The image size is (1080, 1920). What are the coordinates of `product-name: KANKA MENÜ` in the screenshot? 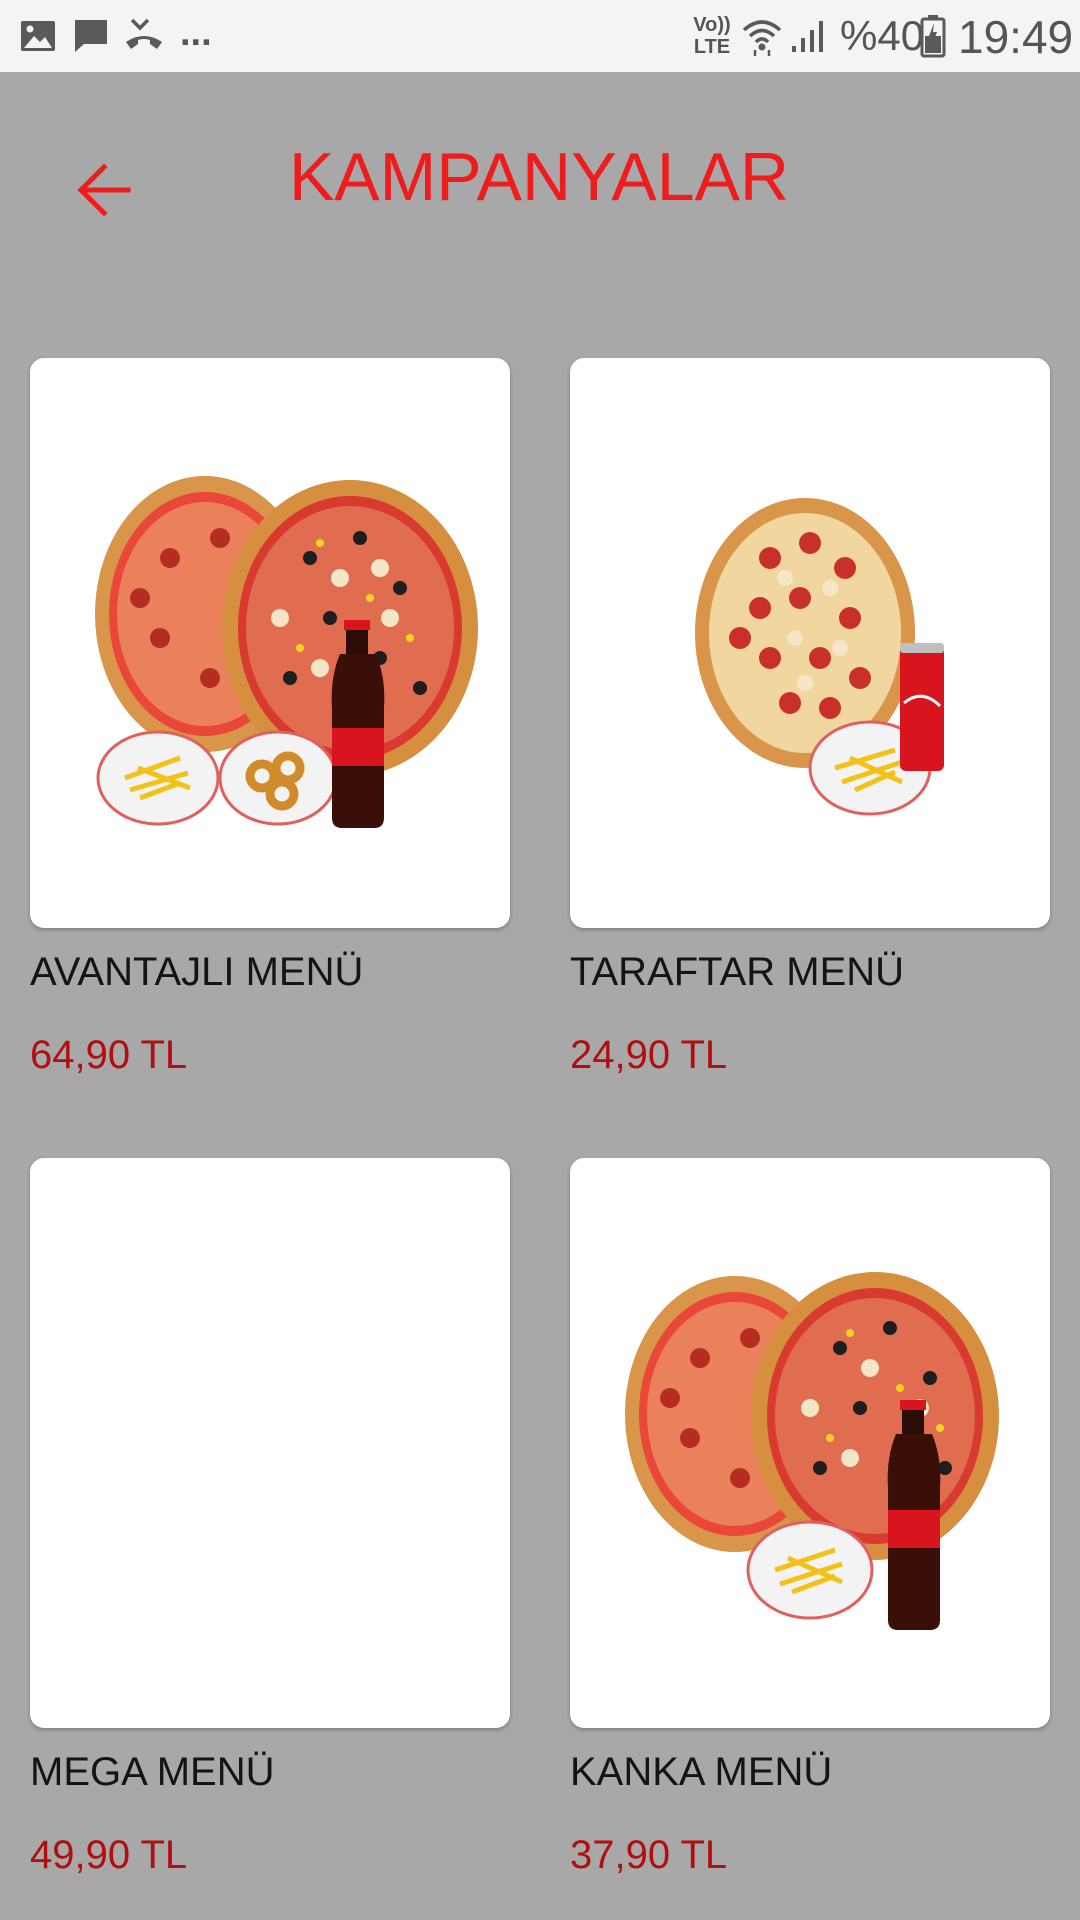 It's located at (701, 1772).